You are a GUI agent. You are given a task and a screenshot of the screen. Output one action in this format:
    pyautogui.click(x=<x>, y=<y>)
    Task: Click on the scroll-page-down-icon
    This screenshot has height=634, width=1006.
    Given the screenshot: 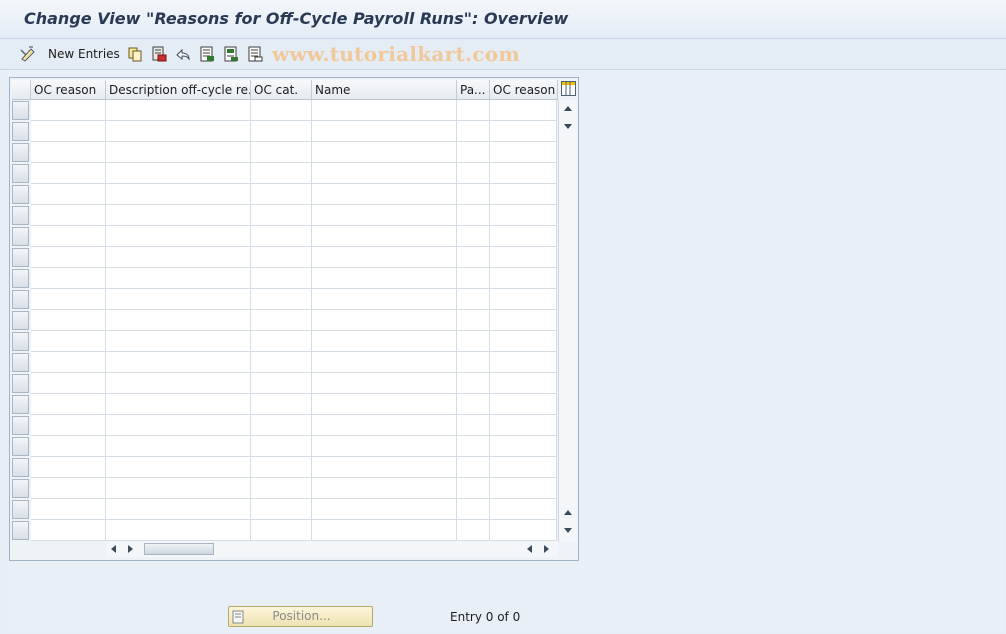 What is the action you would take?
    pyautogui.click(x=568, y=530)
    